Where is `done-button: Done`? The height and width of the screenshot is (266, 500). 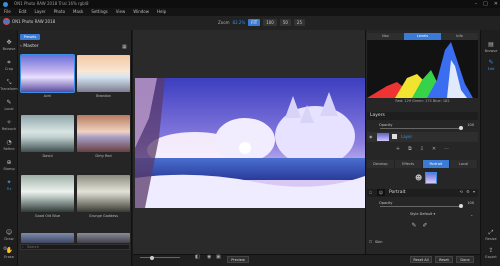 done-button: Done is located at coordinates (465, 259).